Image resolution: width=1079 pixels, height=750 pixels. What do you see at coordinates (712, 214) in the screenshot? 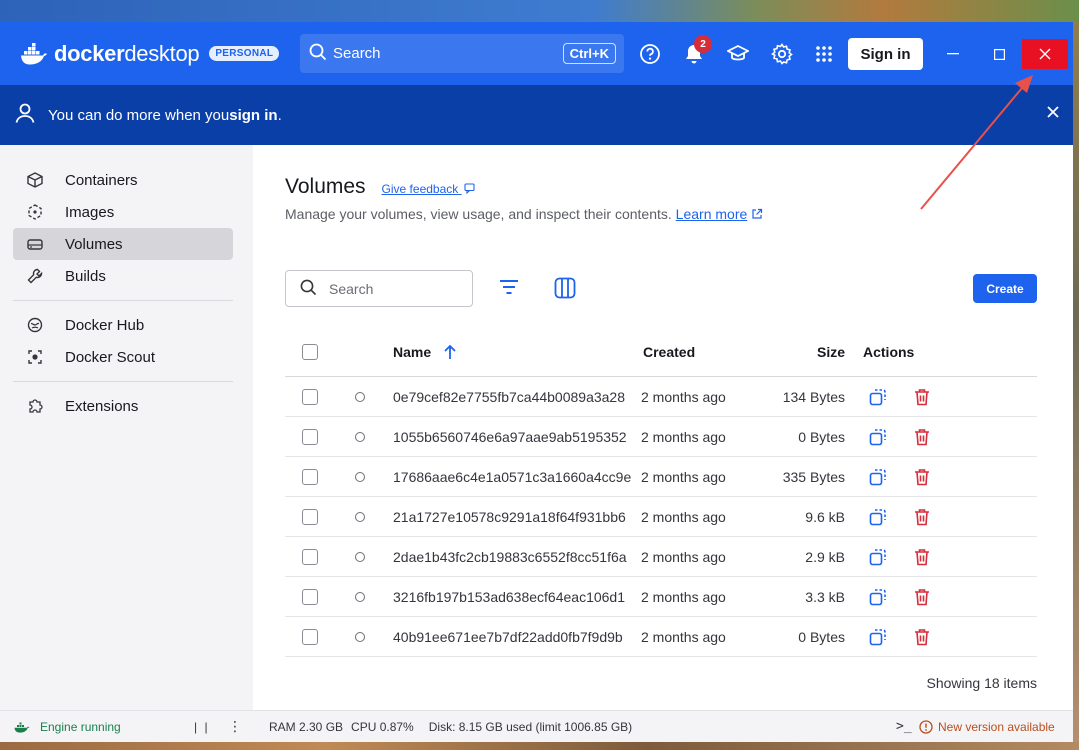
I see `learn-more-link: Learn more` at bounding box center [712, 214].